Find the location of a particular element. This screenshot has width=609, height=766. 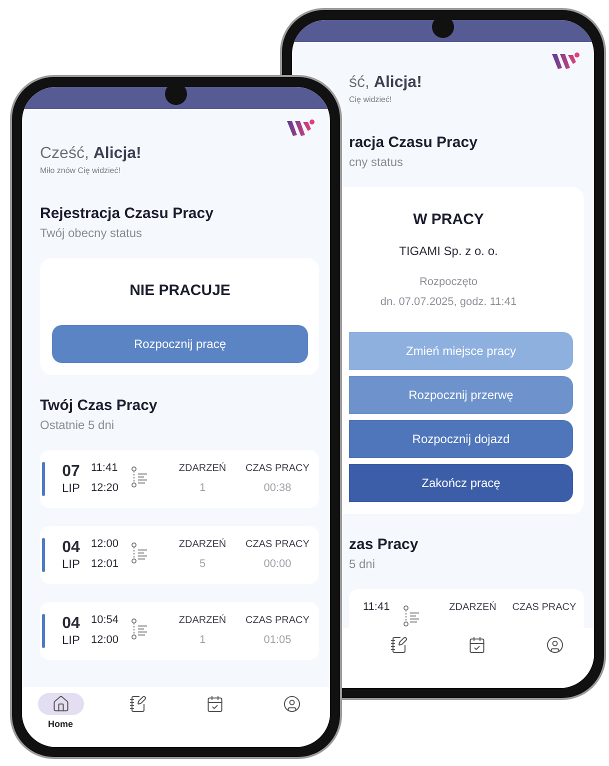

section-title: Rejestracja Czasu Pracy is located at coordinates (127, 213).